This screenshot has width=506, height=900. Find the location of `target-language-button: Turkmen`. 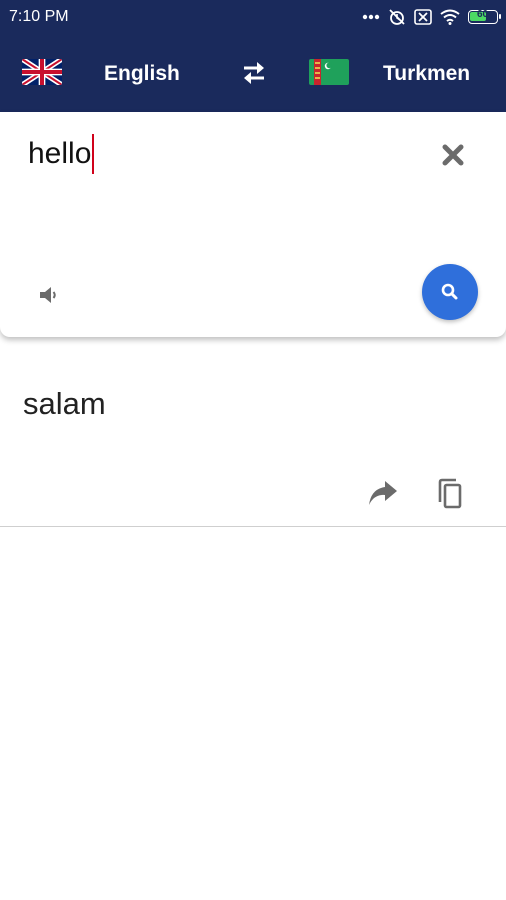

target-language-button: Turkmen is located at coordinates (426, 74).